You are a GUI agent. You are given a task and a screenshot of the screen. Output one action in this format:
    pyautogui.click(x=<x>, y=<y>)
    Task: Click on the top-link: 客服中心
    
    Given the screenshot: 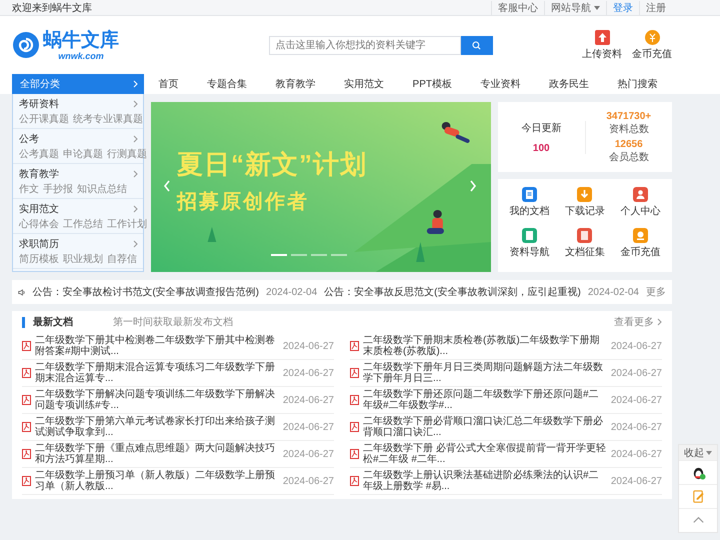 What is the action you would take?
    pyautogui.click(x=517, y=7)
    